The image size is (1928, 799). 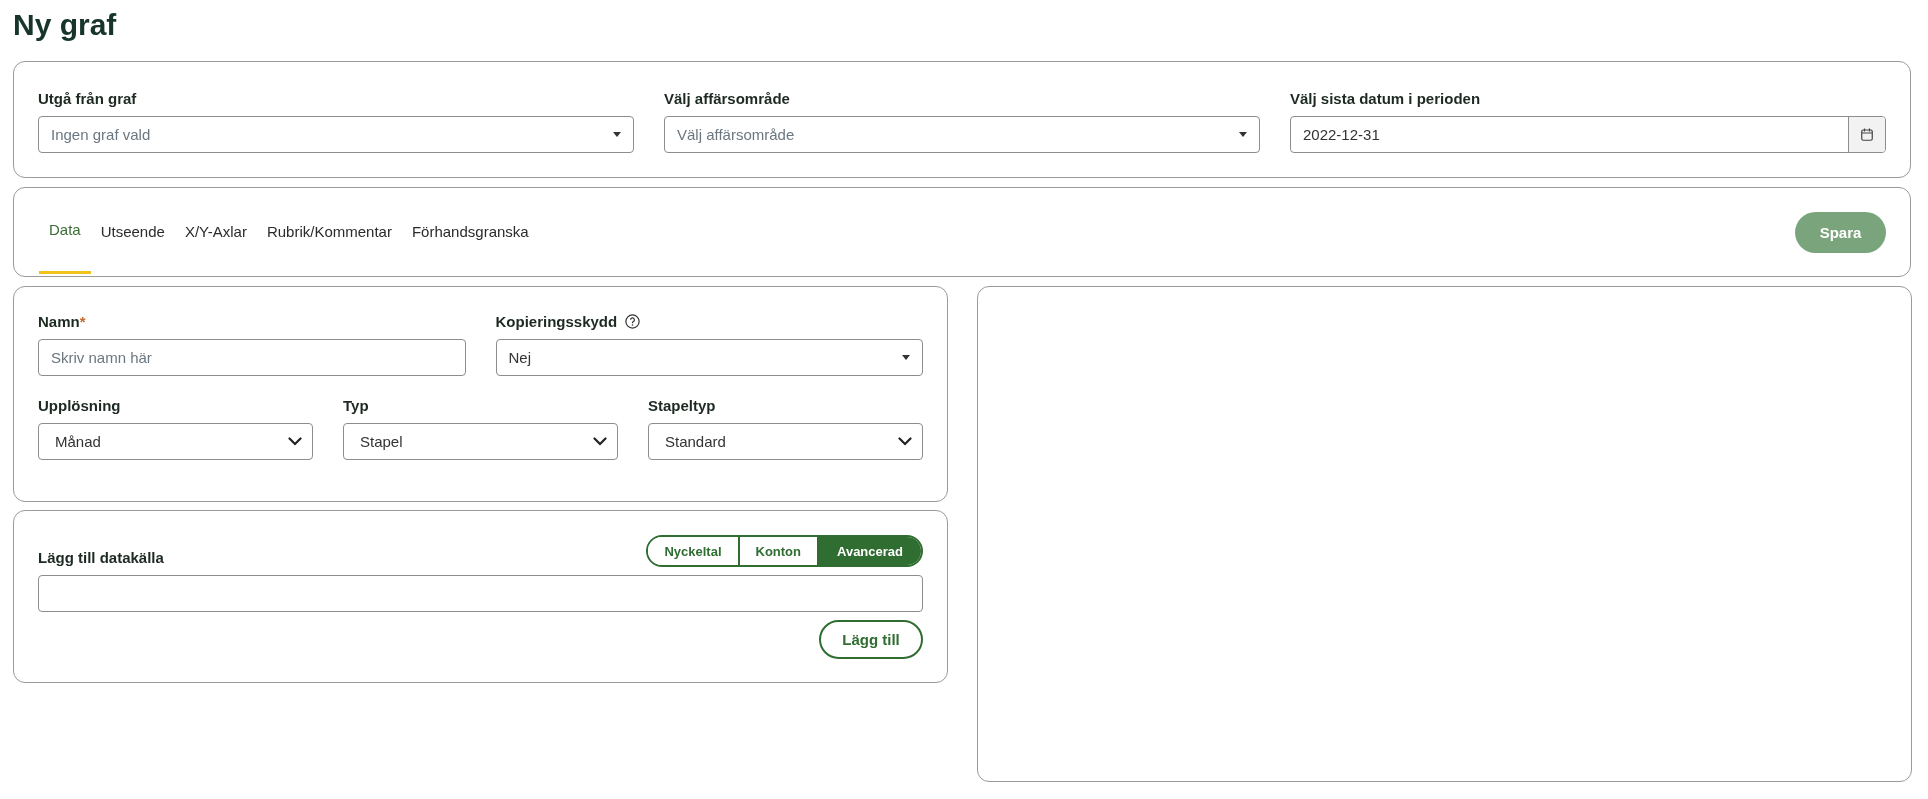 I want to click on help-icon, so click(x=633, y=321).